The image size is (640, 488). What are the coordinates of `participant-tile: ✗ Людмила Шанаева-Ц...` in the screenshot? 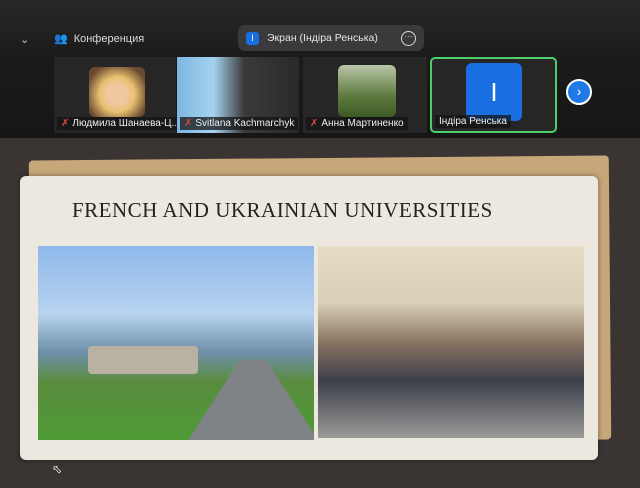 It's located at (115, 95).